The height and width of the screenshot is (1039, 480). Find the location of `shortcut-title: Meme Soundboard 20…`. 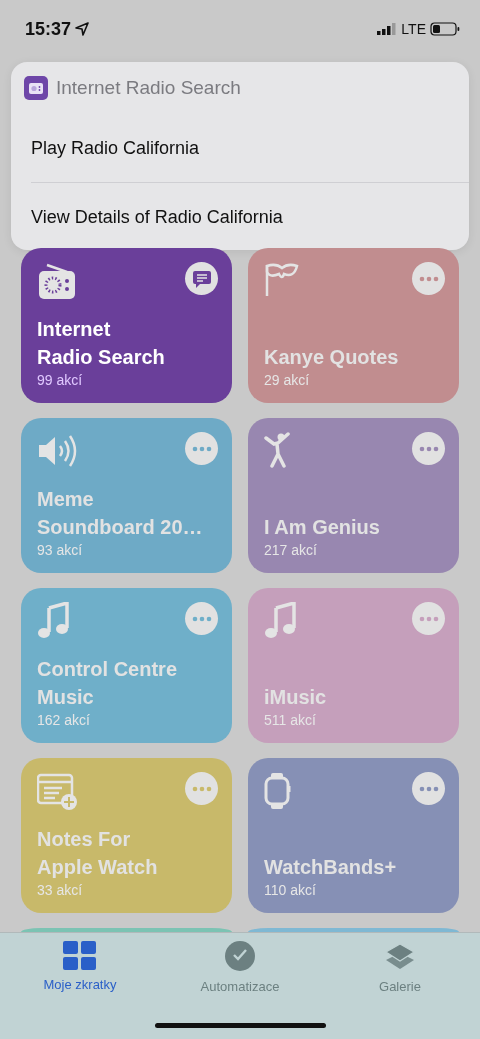

shortcut-title: Meme Soundboard 20… is located at coordinates (120, 513).